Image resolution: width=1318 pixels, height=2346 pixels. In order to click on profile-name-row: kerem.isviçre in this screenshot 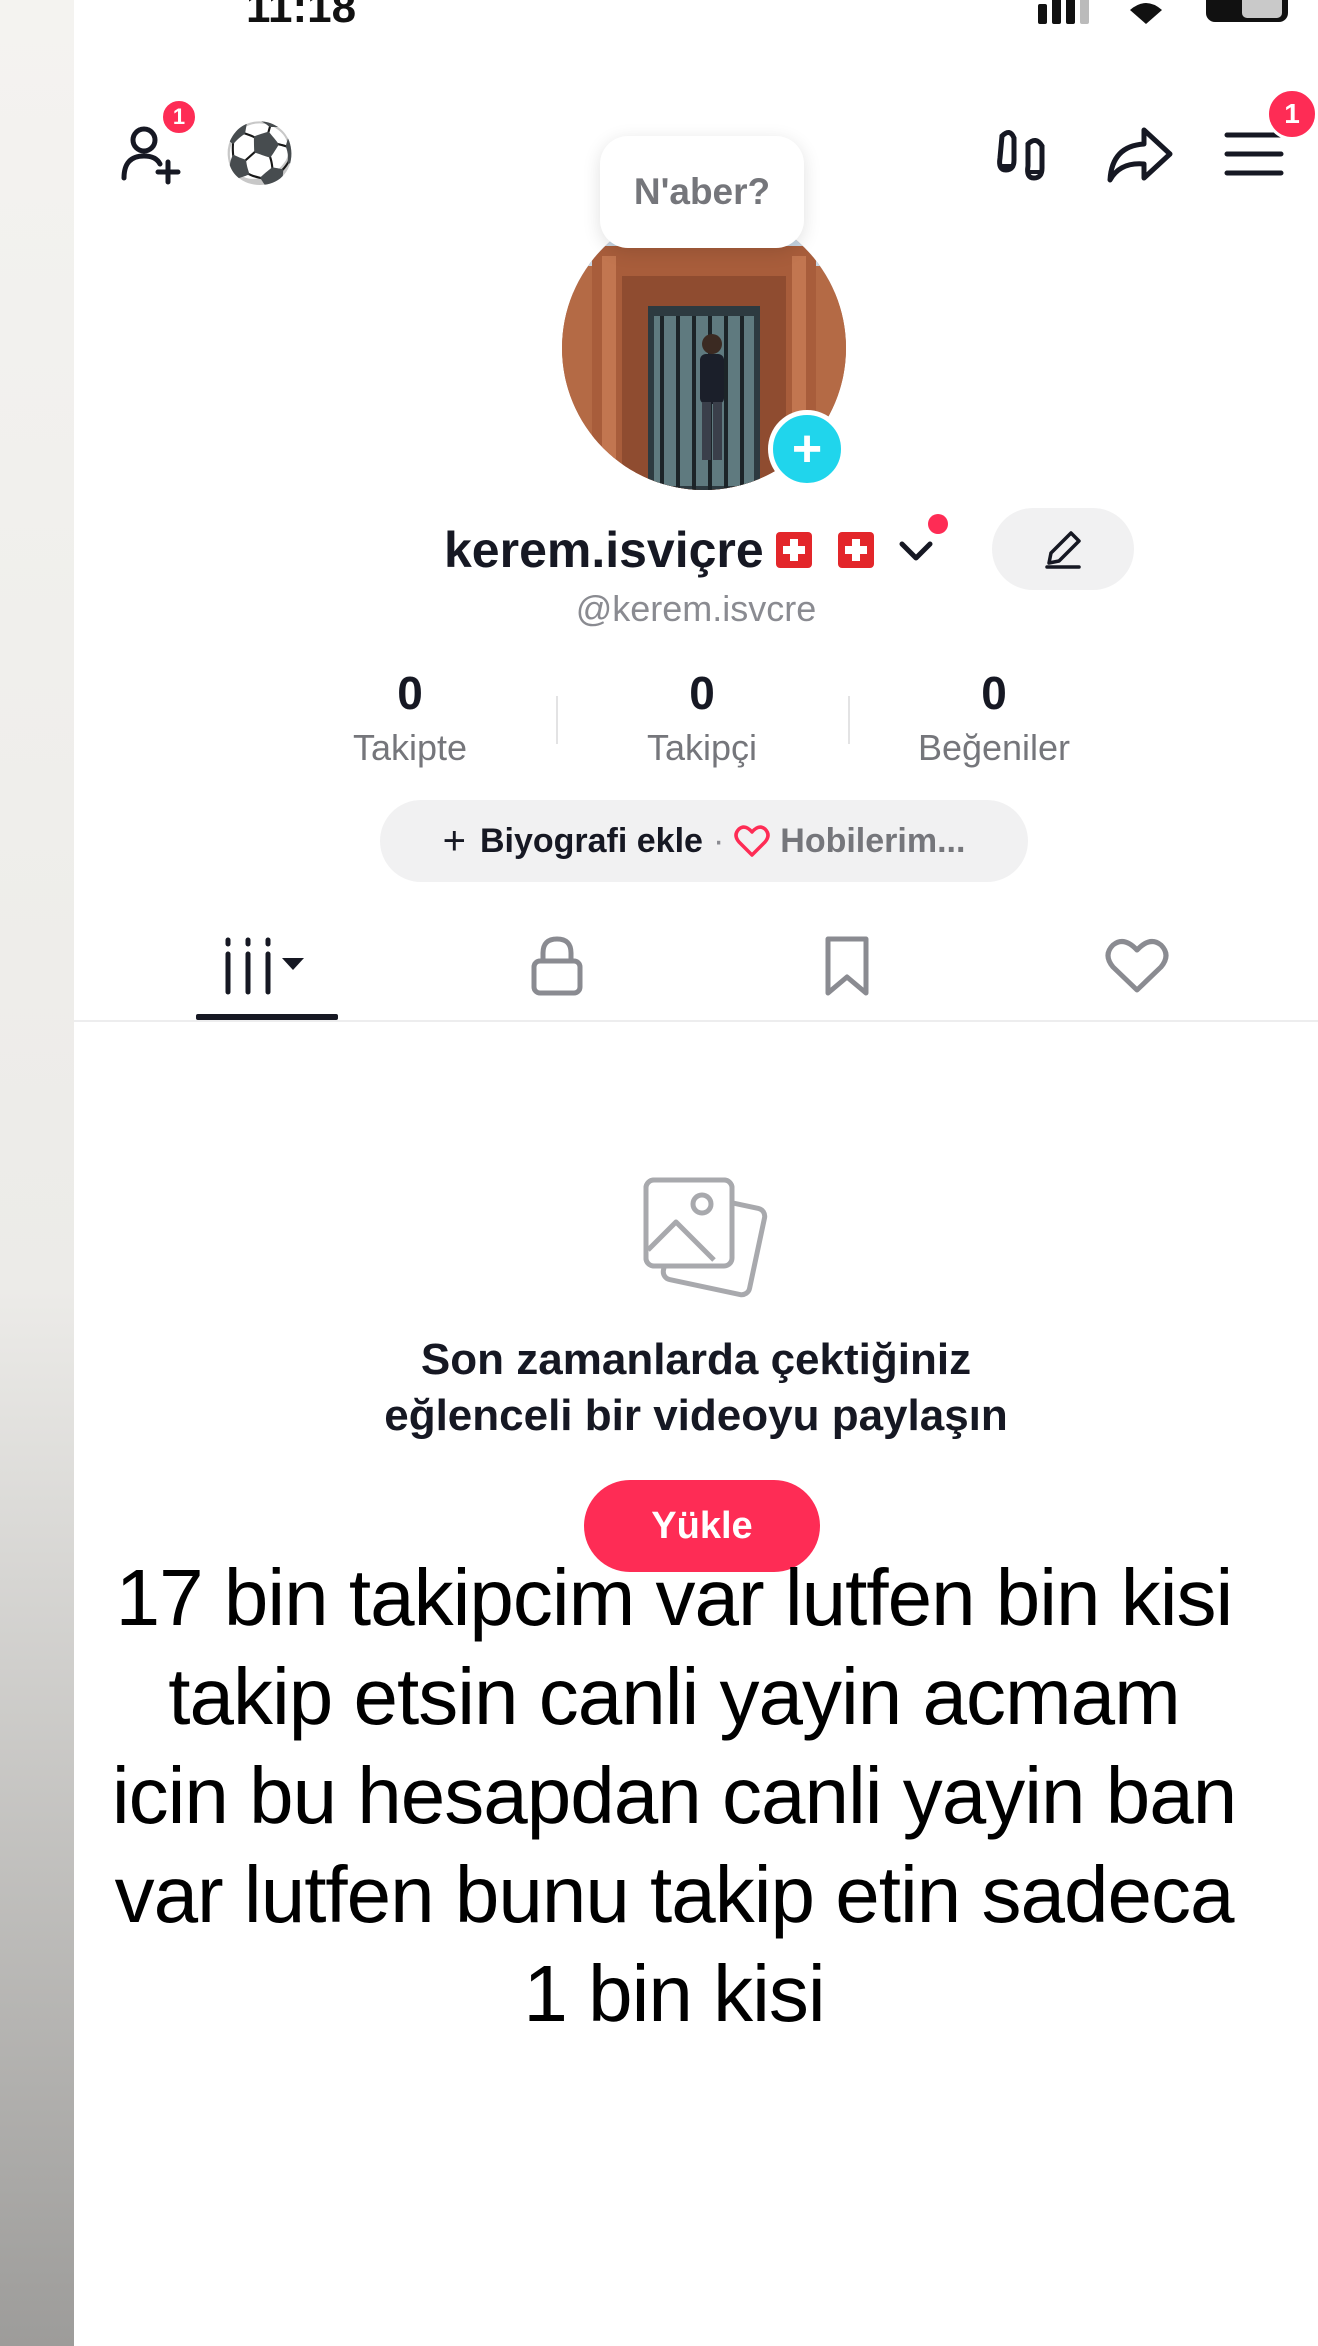, I will do `click(696, 550)`.